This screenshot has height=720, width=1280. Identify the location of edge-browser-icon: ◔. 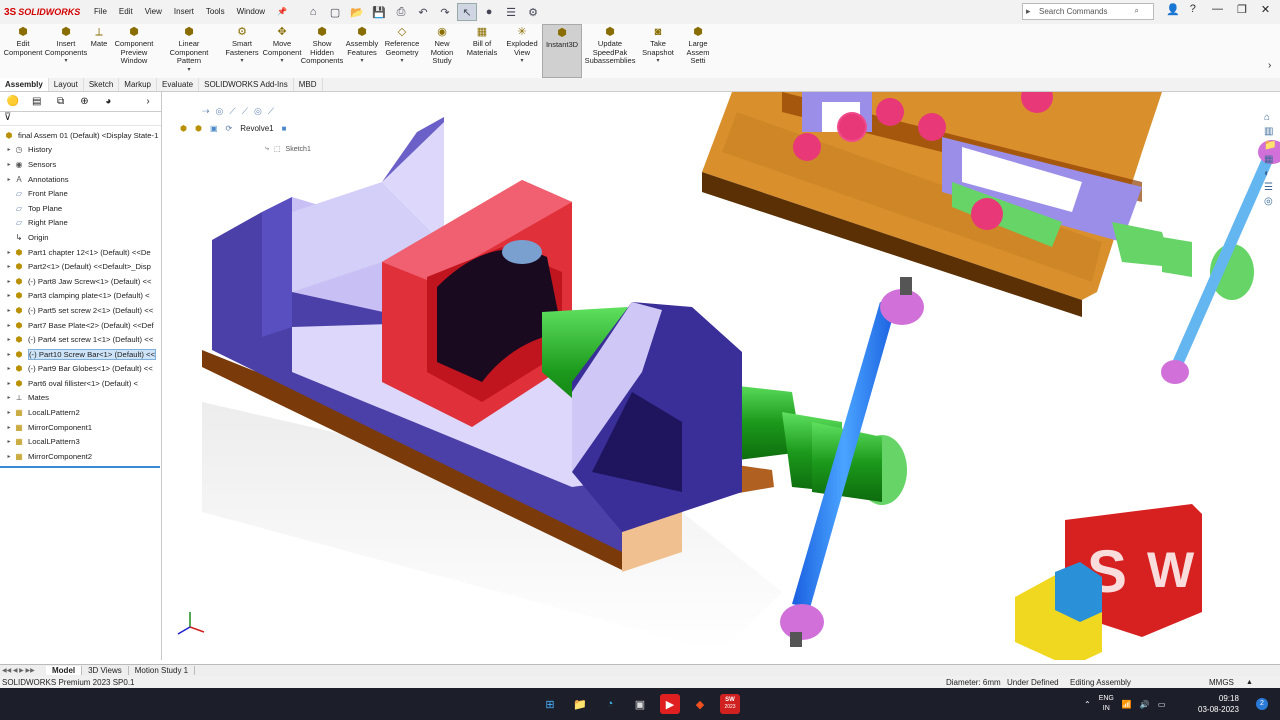
(610, 704).